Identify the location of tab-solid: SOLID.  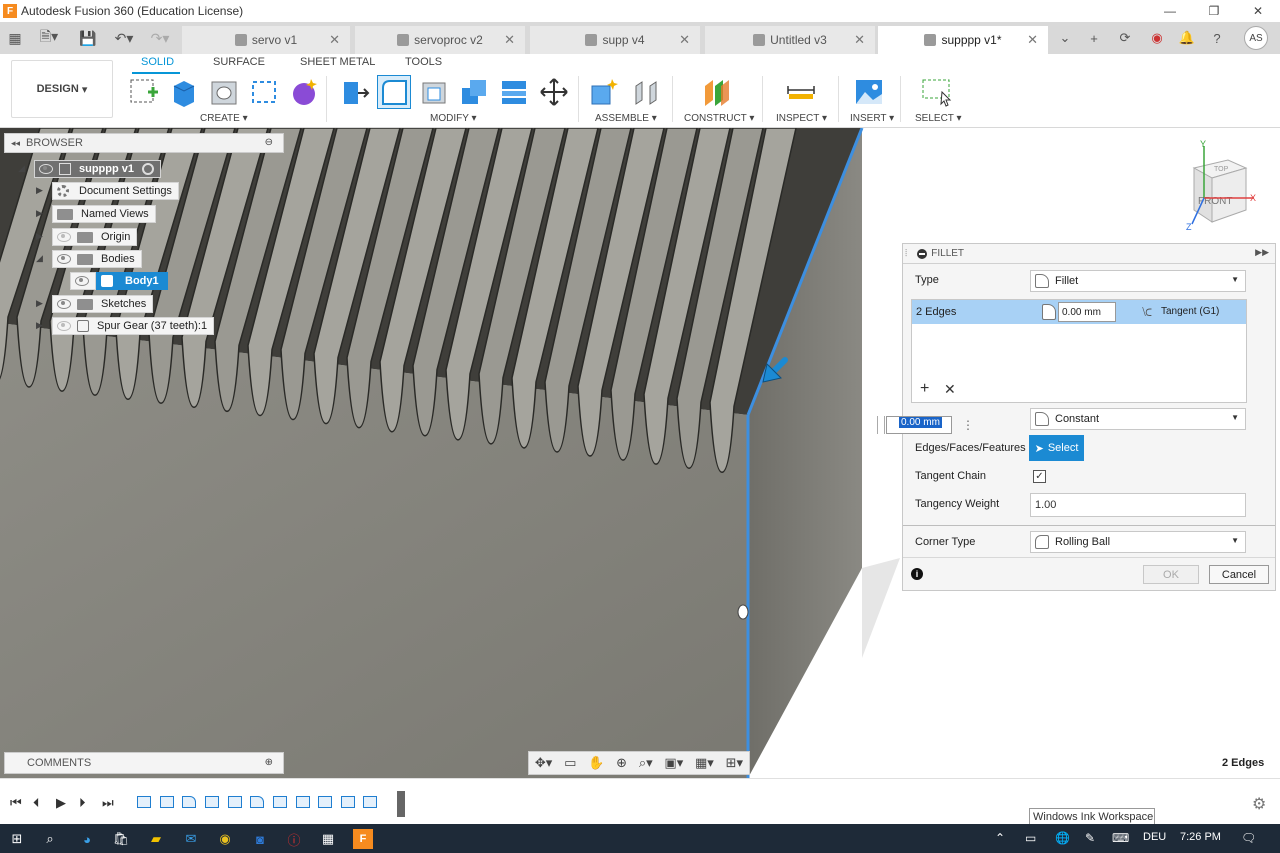
(157, 64).